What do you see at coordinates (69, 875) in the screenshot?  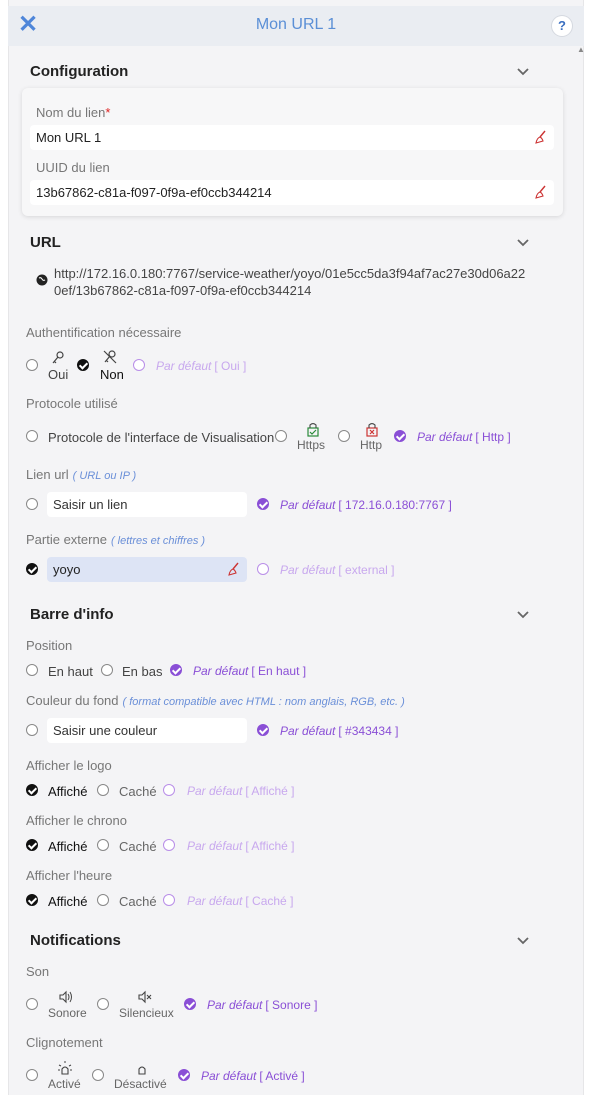 I see `time-label: Afficher l'heure` at bounding box center [69, 875].